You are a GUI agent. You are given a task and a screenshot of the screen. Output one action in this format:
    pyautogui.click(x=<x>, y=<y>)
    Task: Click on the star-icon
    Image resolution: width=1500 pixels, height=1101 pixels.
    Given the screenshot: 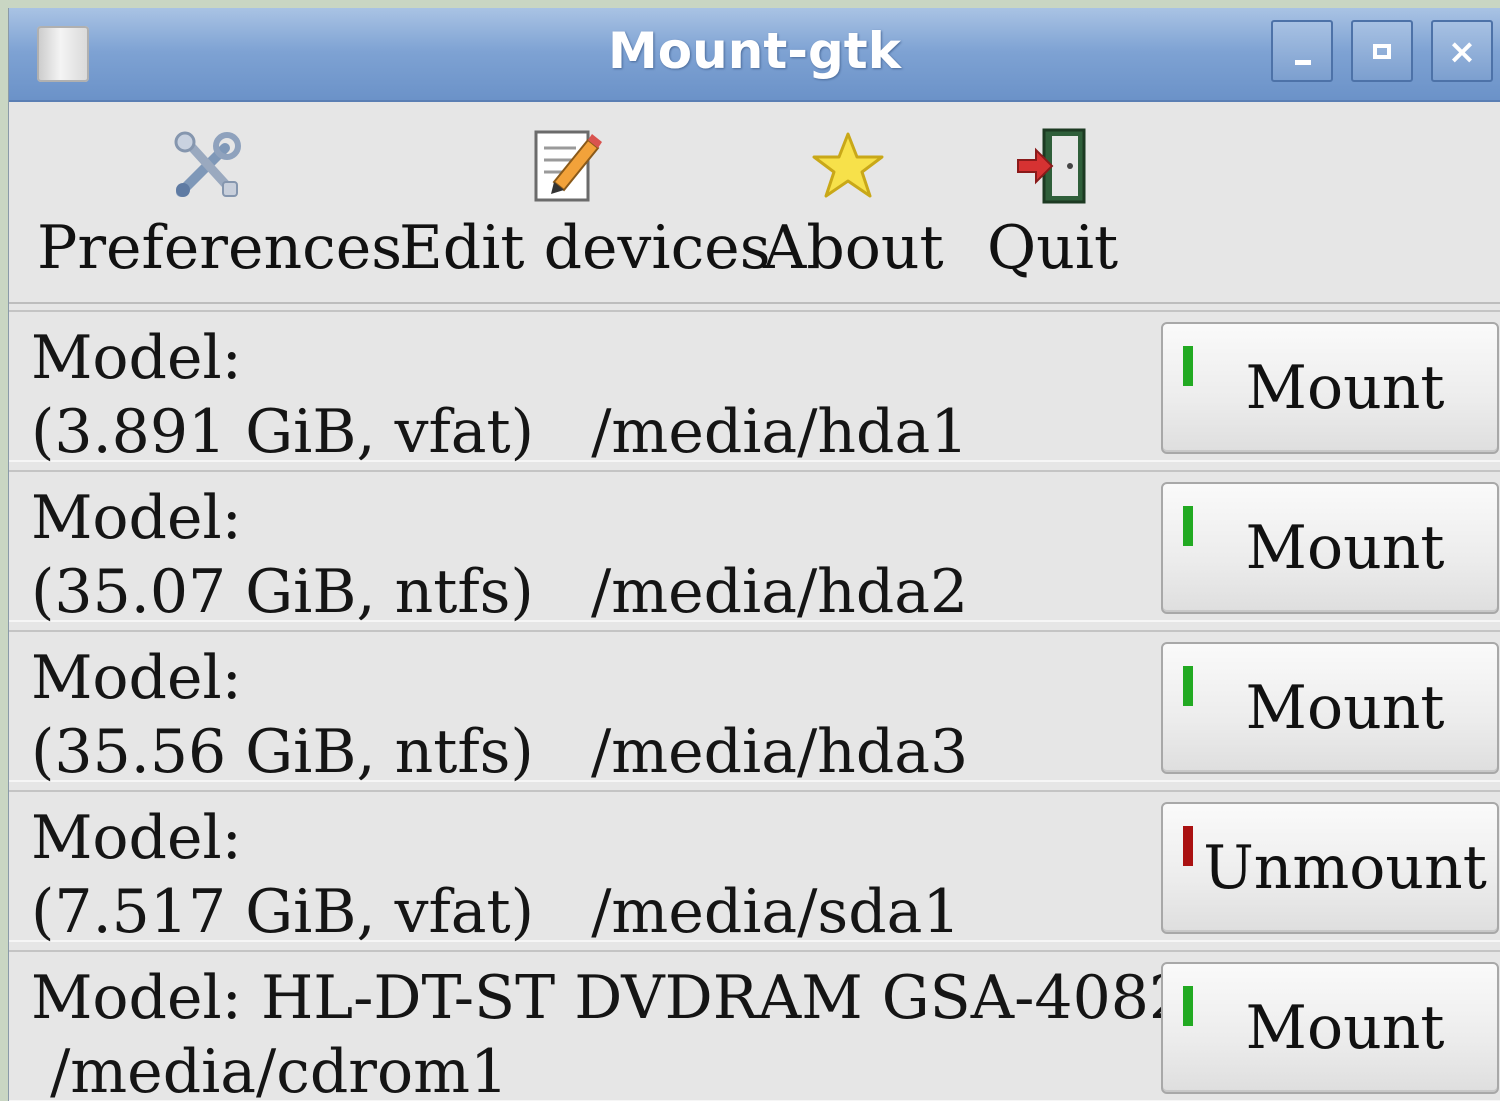 What is the action you would take?
    pyautogui.click(x=848, y=165)
    